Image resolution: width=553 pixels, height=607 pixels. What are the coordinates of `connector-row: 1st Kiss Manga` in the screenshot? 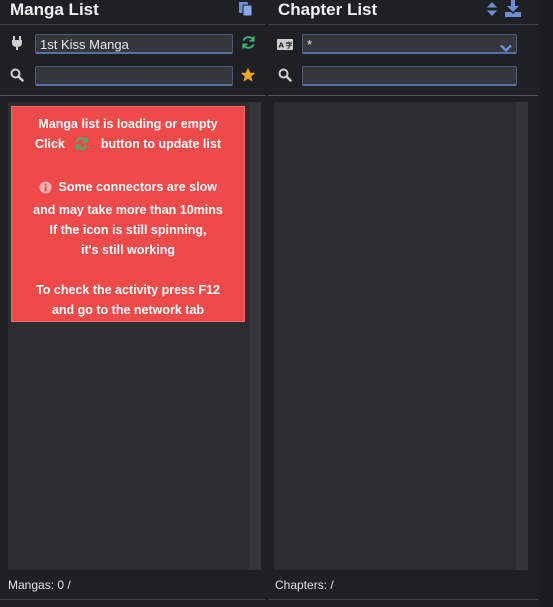 It's located at (133, 44).